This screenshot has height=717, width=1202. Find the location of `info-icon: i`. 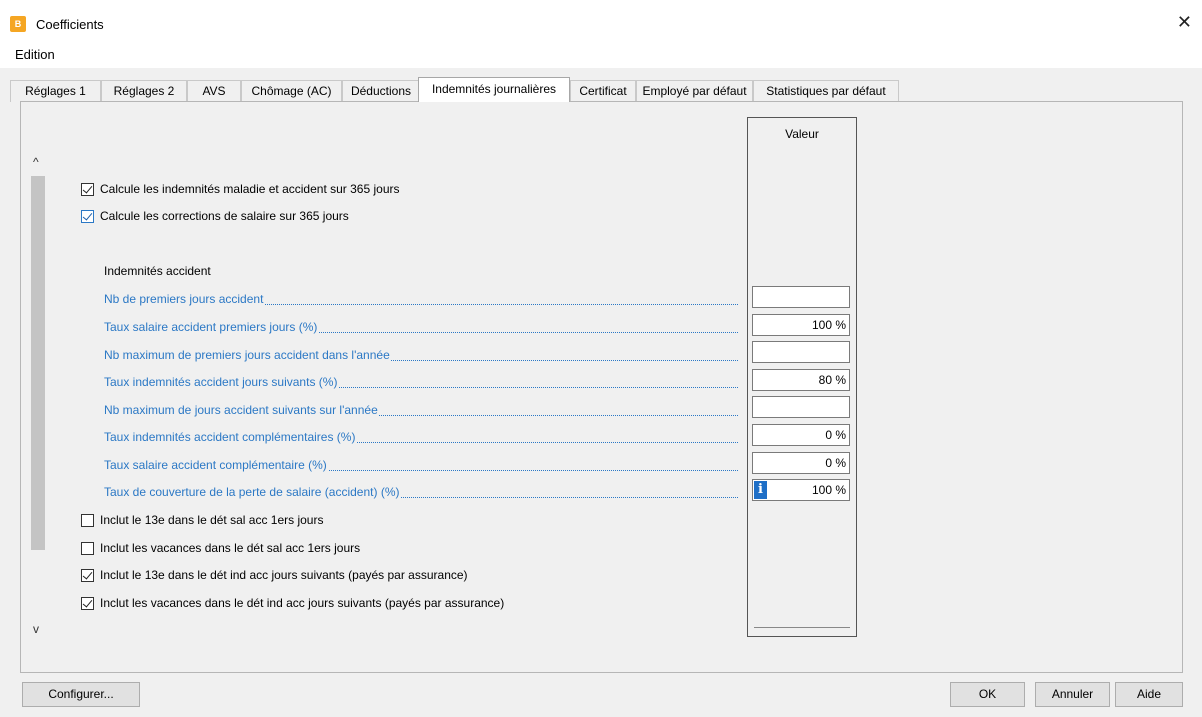

info-icon: i is located at coordinates (760, 490).